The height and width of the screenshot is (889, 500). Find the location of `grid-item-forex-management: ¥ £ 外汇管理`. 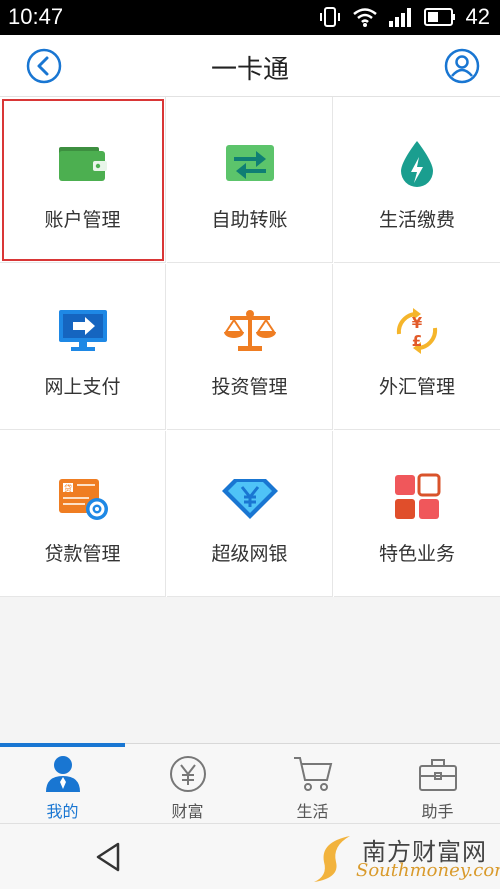

grid-item-forex-management: ¥ £ 外汇管理 is located at coordinates (417, 347).